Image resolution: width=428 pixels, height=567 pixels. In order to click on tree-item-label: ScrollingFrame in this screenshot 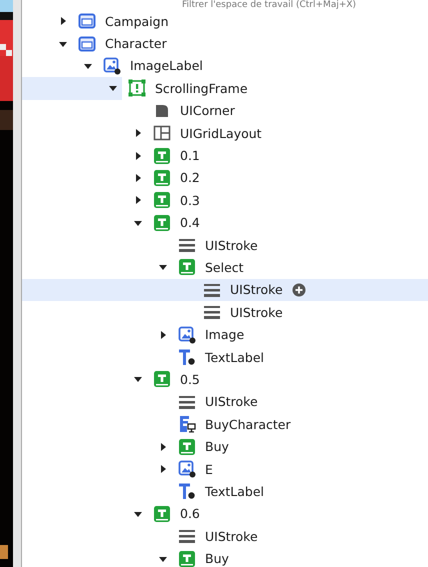, I will do `click(201, 88)`.